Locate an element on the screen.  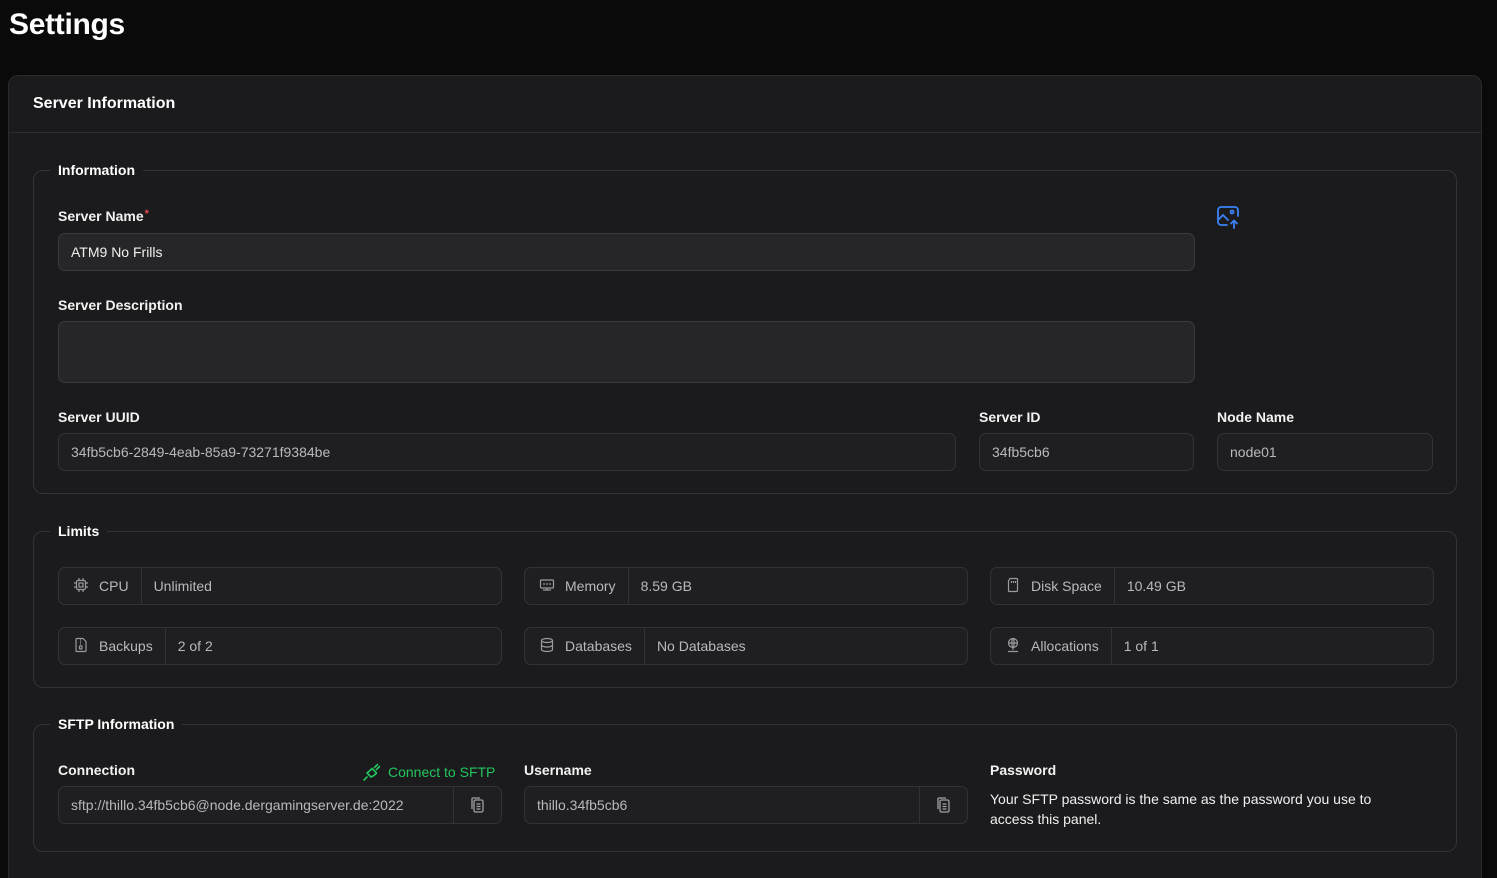
username-field: thillo.34fb5cb6 is located at coordinates (746, 805).